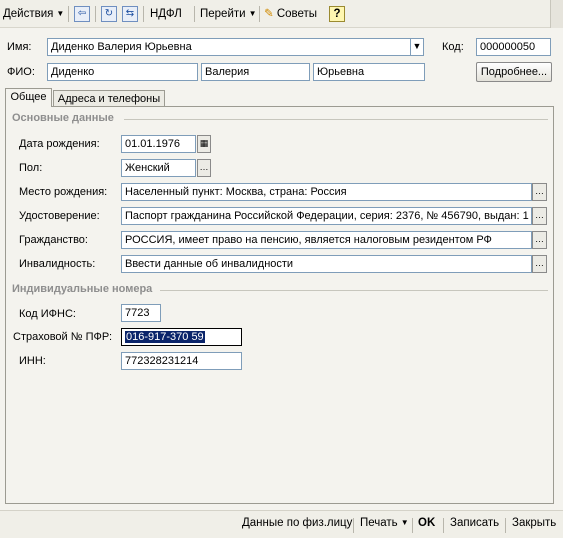 The height and width of the screenshot is (538, 563). What do you see at coordinates (63, 337) in the screenshot?
I see `pfr-label: Страховой № ПФР:` at bounding box center [63, 337].